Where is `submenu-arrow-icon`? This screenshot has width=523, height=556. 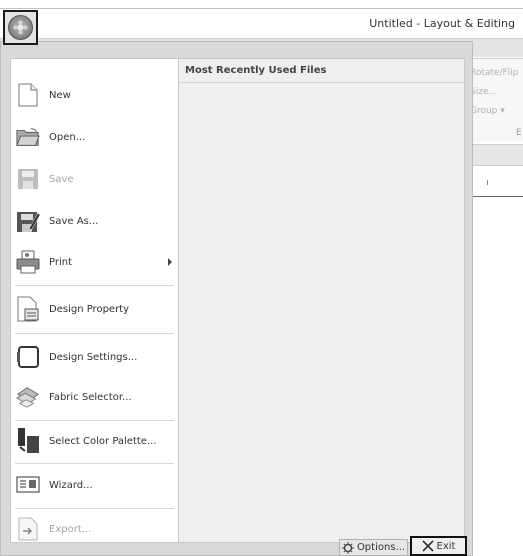
submenu-arrow-icon is located at coordinates (170, 262).